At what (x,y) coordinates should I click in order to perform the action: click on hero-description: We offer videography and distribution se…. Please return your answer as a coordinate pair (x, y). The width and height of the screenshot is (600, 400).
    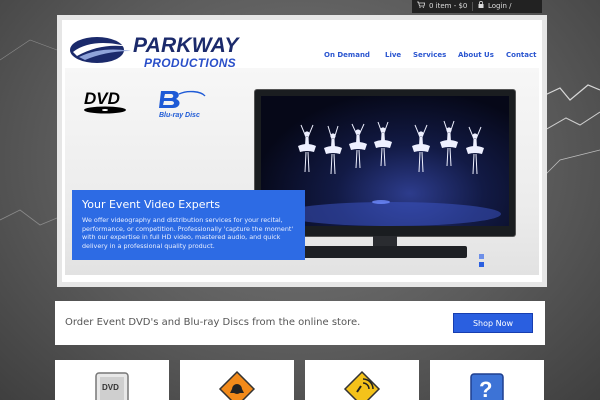
    Looking at the image, I should click on (188, 233).